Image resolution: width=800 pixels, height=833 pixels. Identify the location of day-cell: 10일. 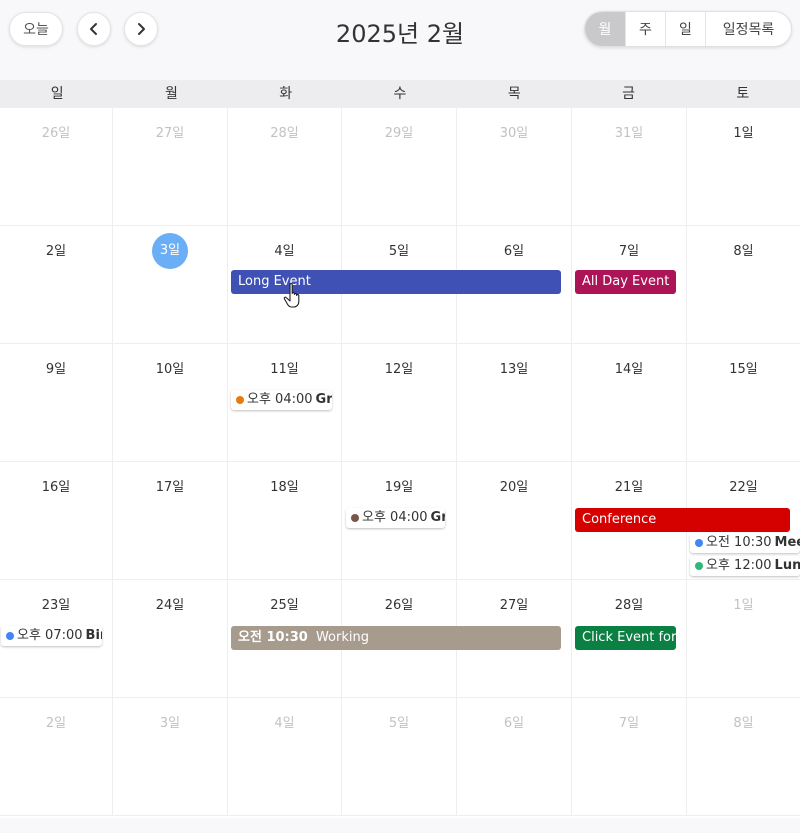
(170, 403).